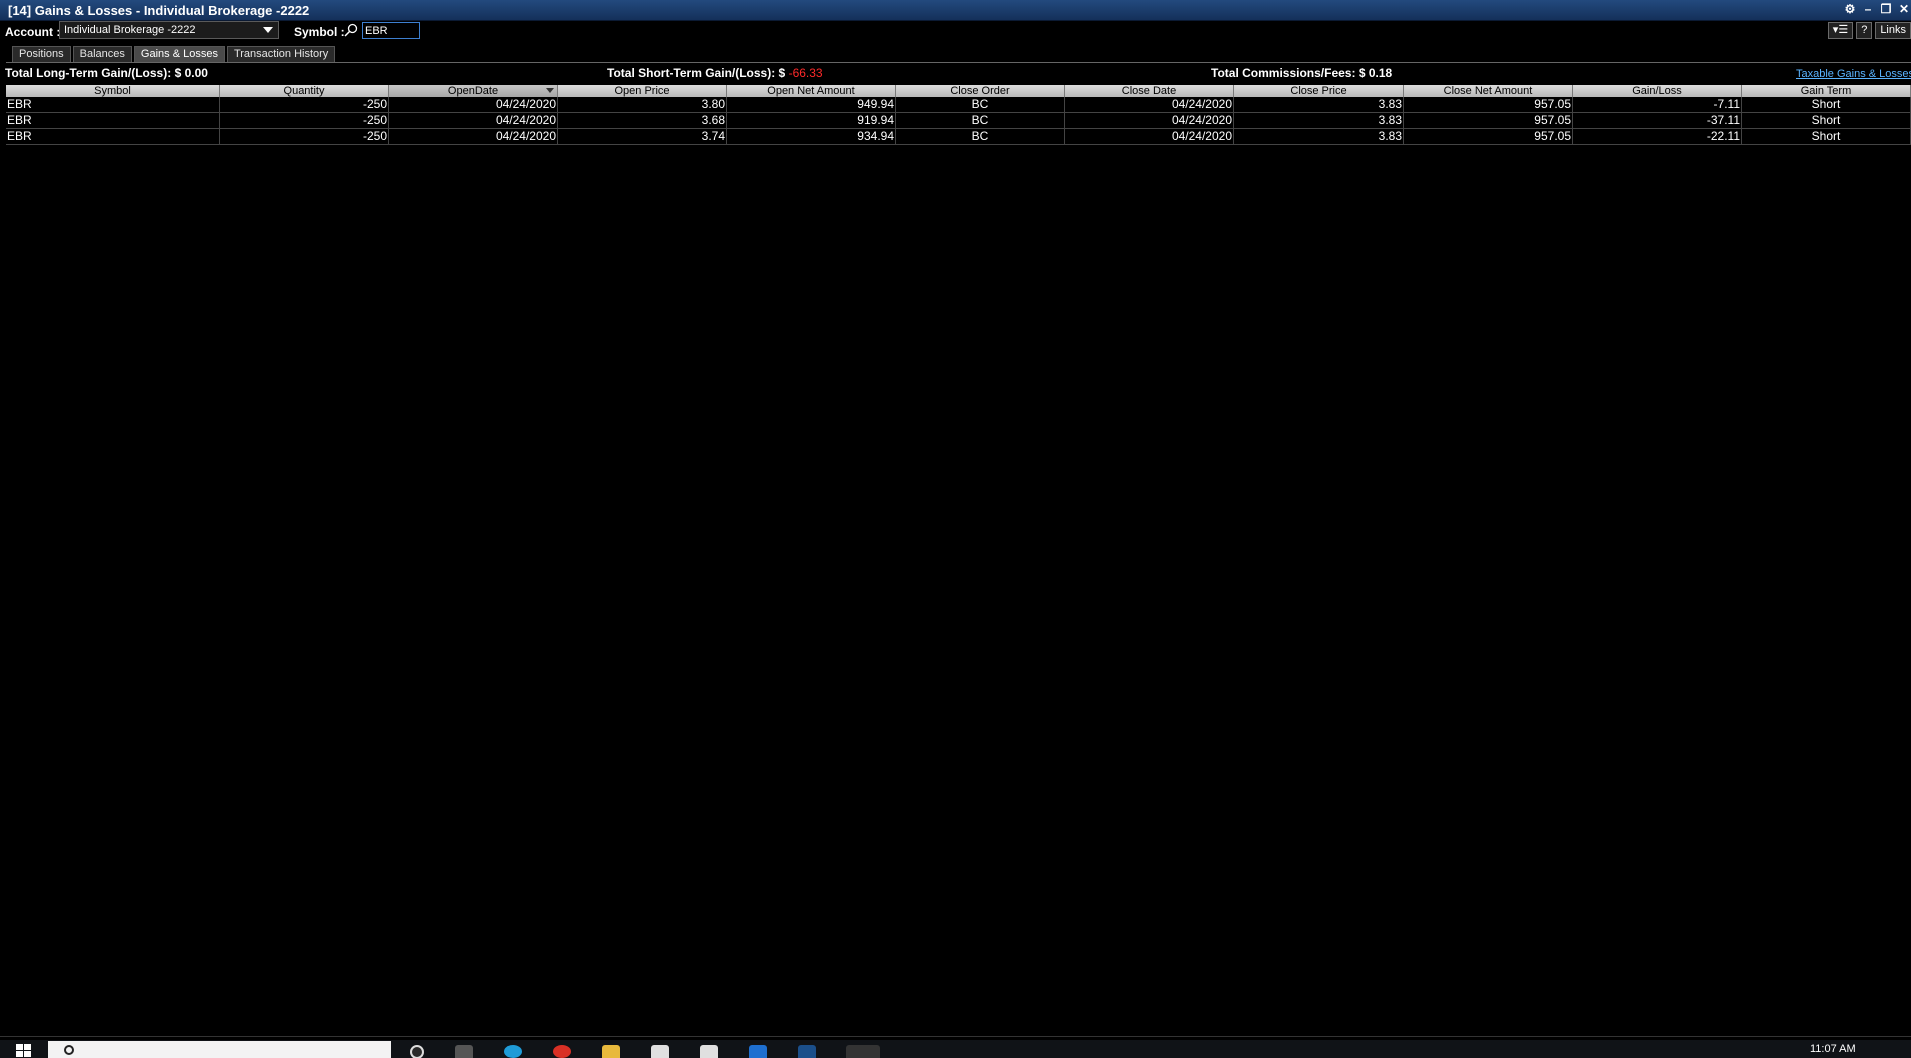 This screenshot has height=1058, width=1911. I want to click on short-term-value: -66.33, so click(805, 73).